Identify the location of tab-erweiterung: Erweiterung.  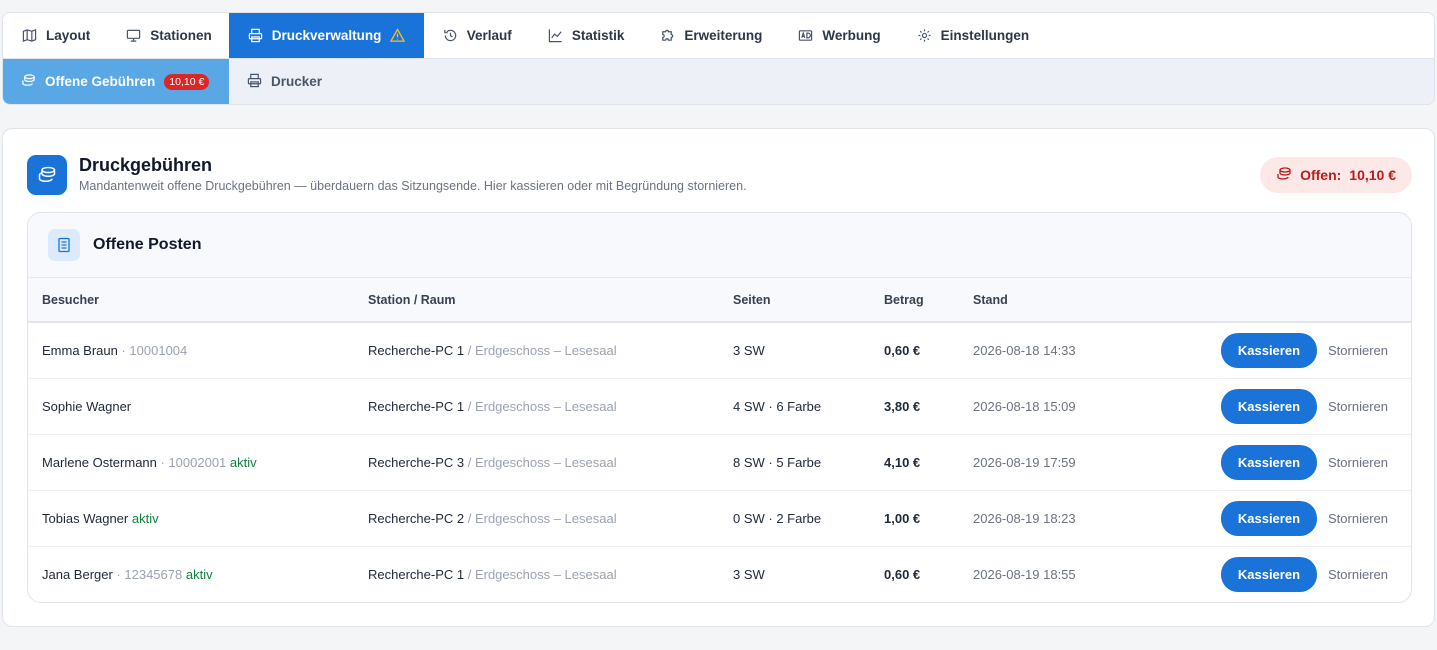
(710, 35).